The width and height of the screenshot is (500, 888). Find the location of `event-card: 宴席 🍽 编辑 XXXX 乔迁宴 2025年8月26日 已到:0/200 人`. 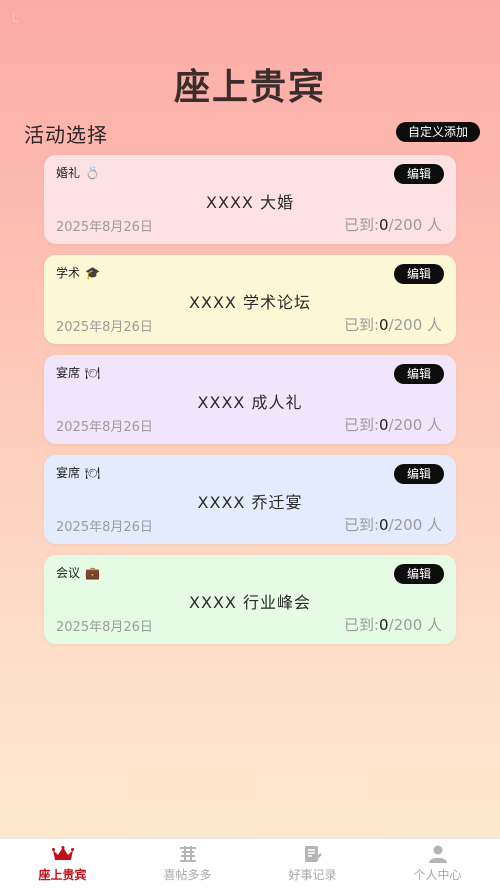

event-card: 宴席 🍽 编辑 XXXX 乔迁宴 2025年8月26日 已到:0/200 人 is located at coordinates (250, 499).